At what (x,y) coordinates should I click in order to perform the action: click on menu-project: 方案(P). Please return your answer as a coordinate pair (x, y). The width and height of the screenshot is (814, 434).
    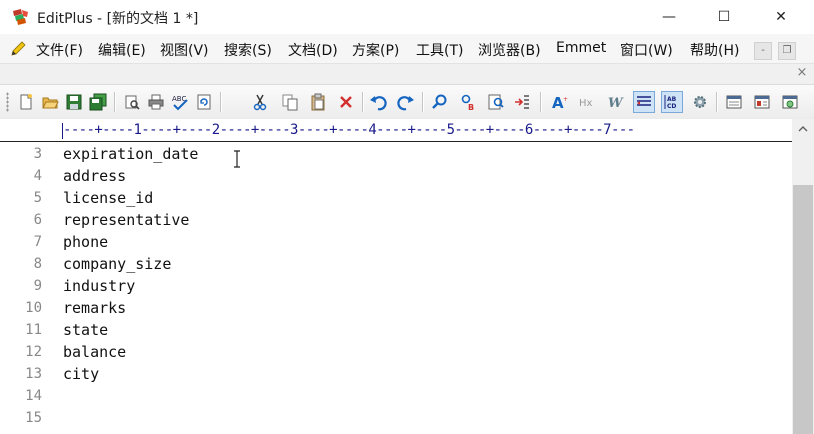
    Looking at the image, I should click on (375, 50).